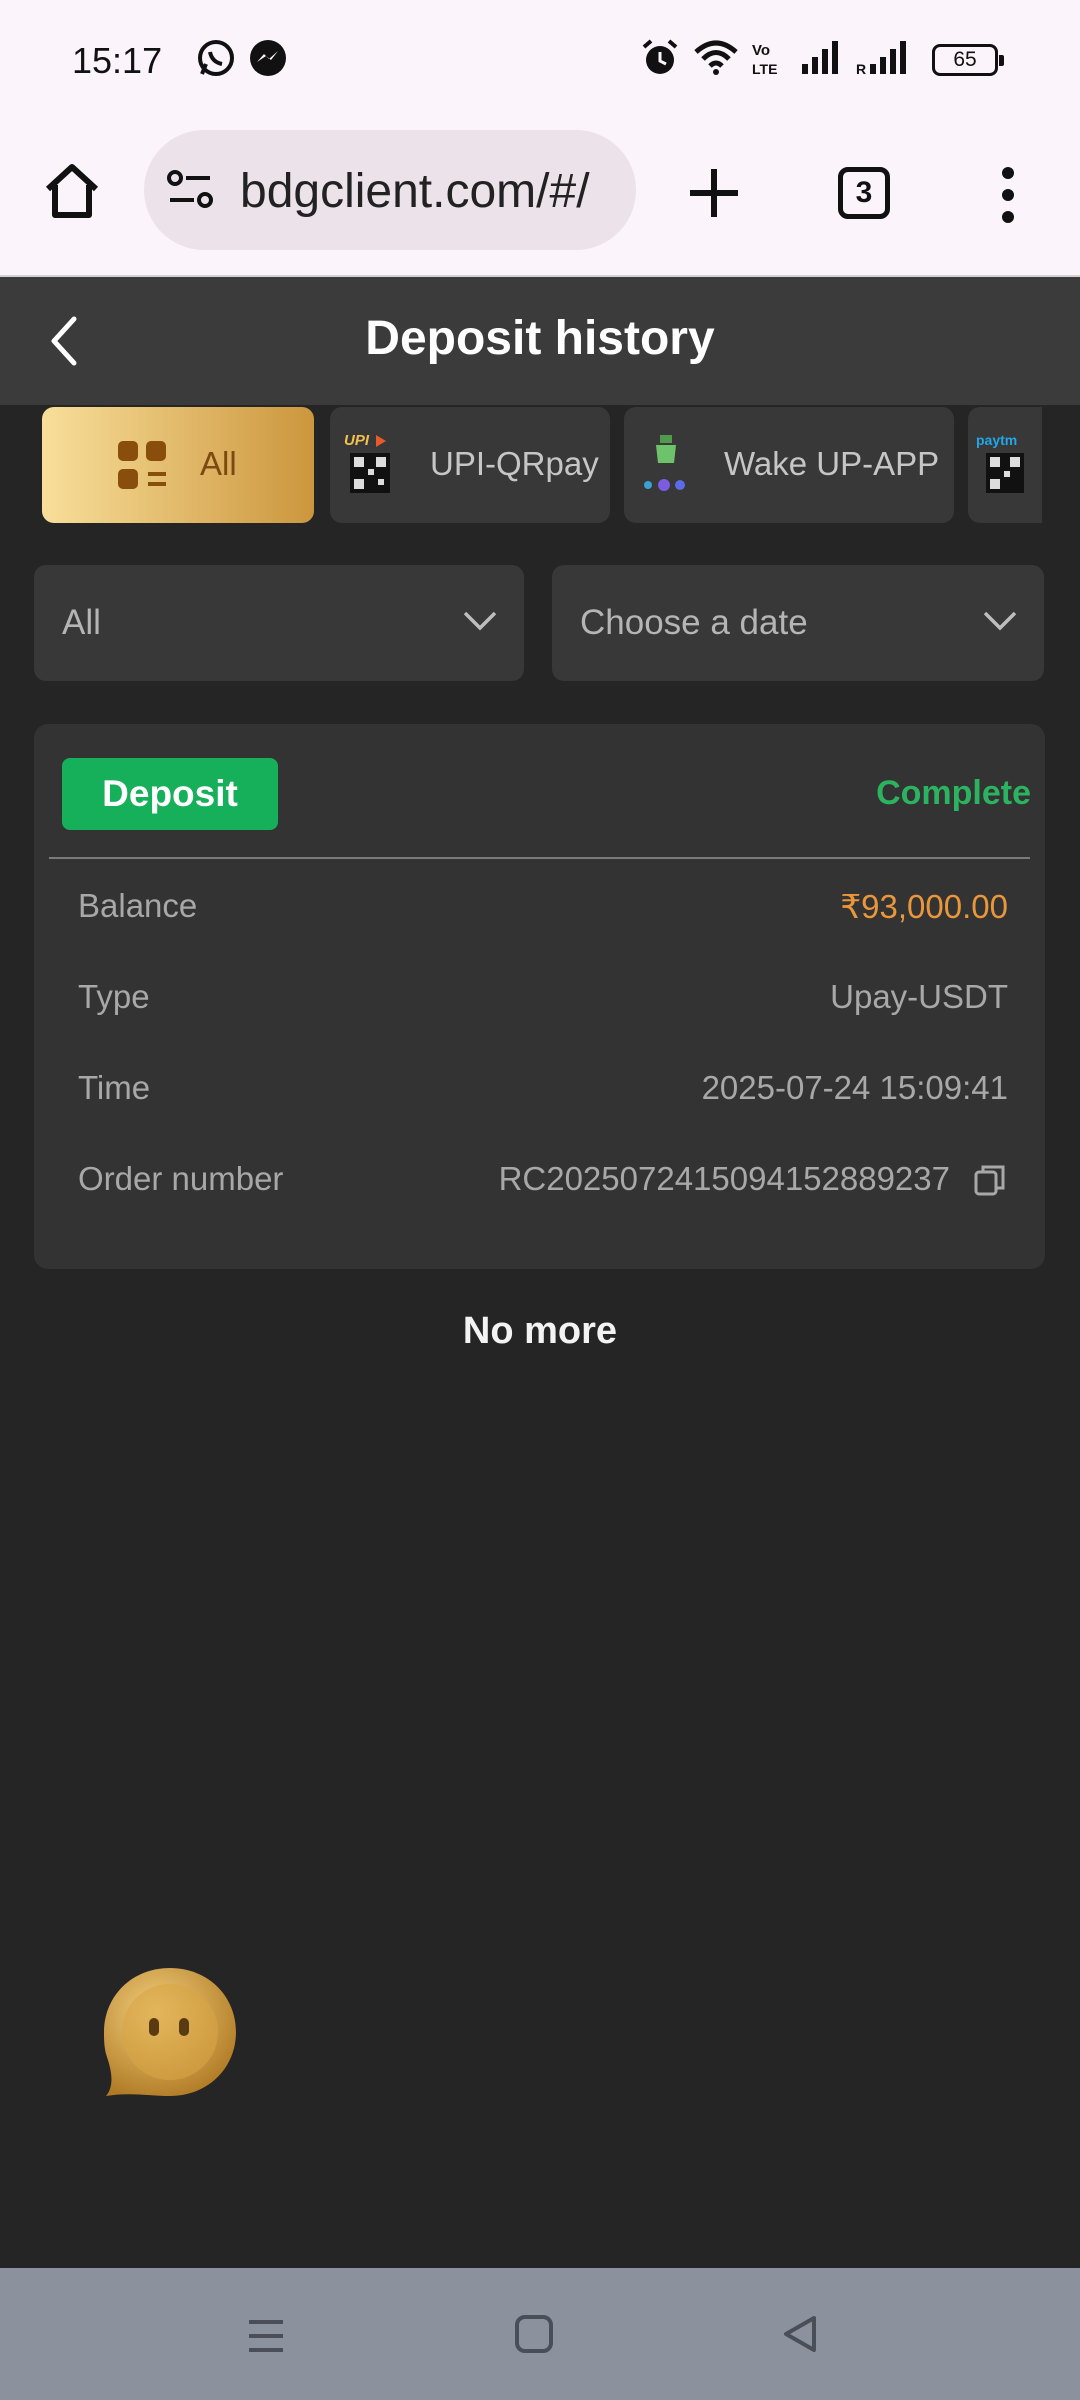 The image size is (1080, 2400). I want to click on tab-switcher-icon: 3, so click(864, 193).